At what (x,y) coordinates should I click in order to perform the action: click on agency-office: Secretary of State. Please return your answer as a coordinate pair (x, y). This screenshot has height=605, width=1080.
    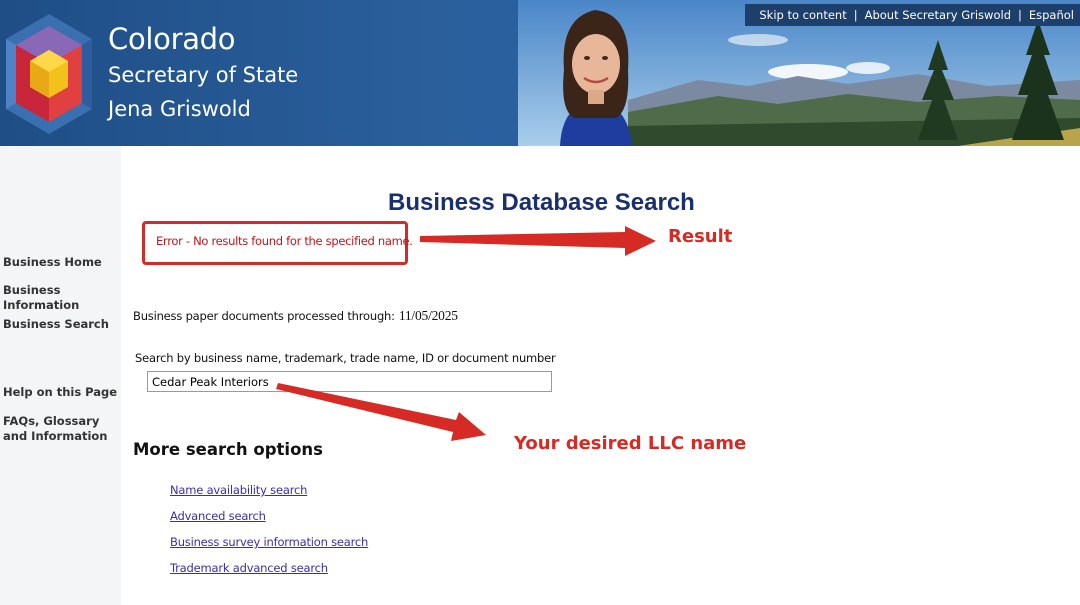
    Looking at the image, I should click on (203, 75).